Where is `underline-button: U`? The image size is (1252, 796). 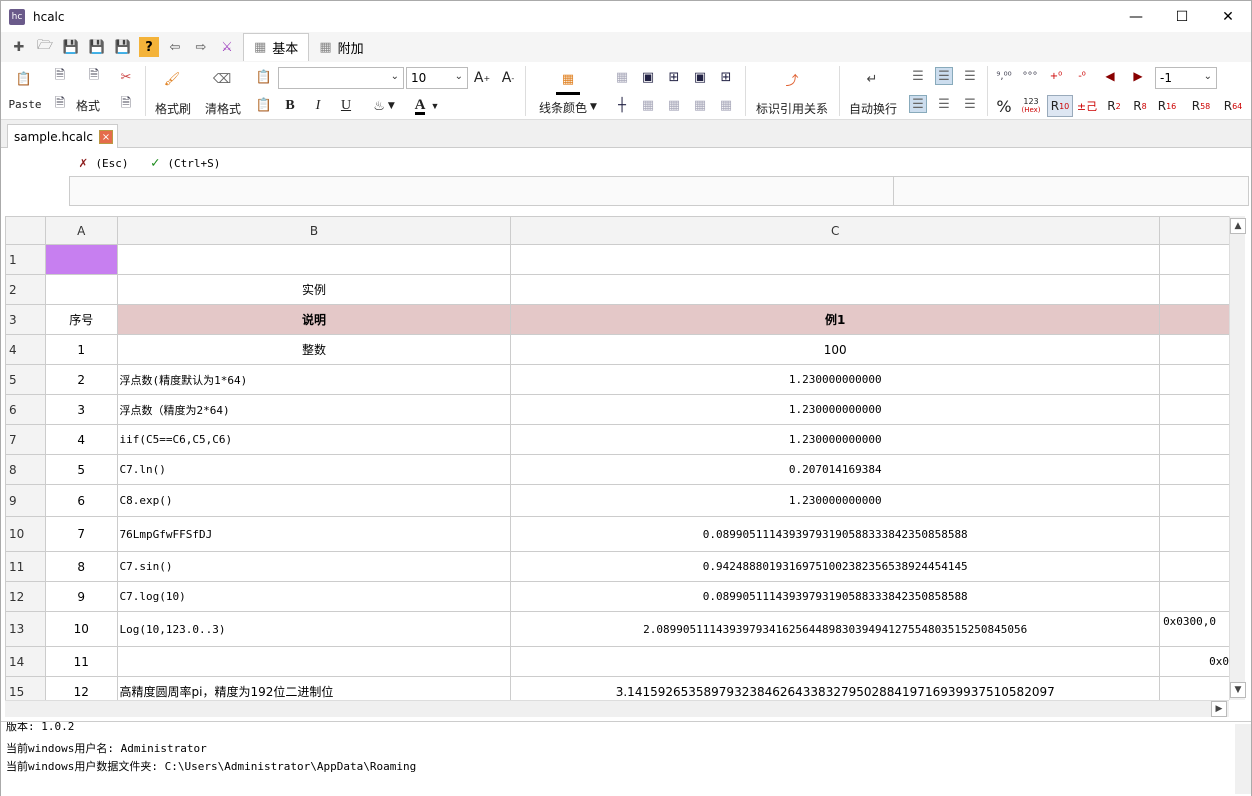
underline-button: U is located at coordinates (346, 106).